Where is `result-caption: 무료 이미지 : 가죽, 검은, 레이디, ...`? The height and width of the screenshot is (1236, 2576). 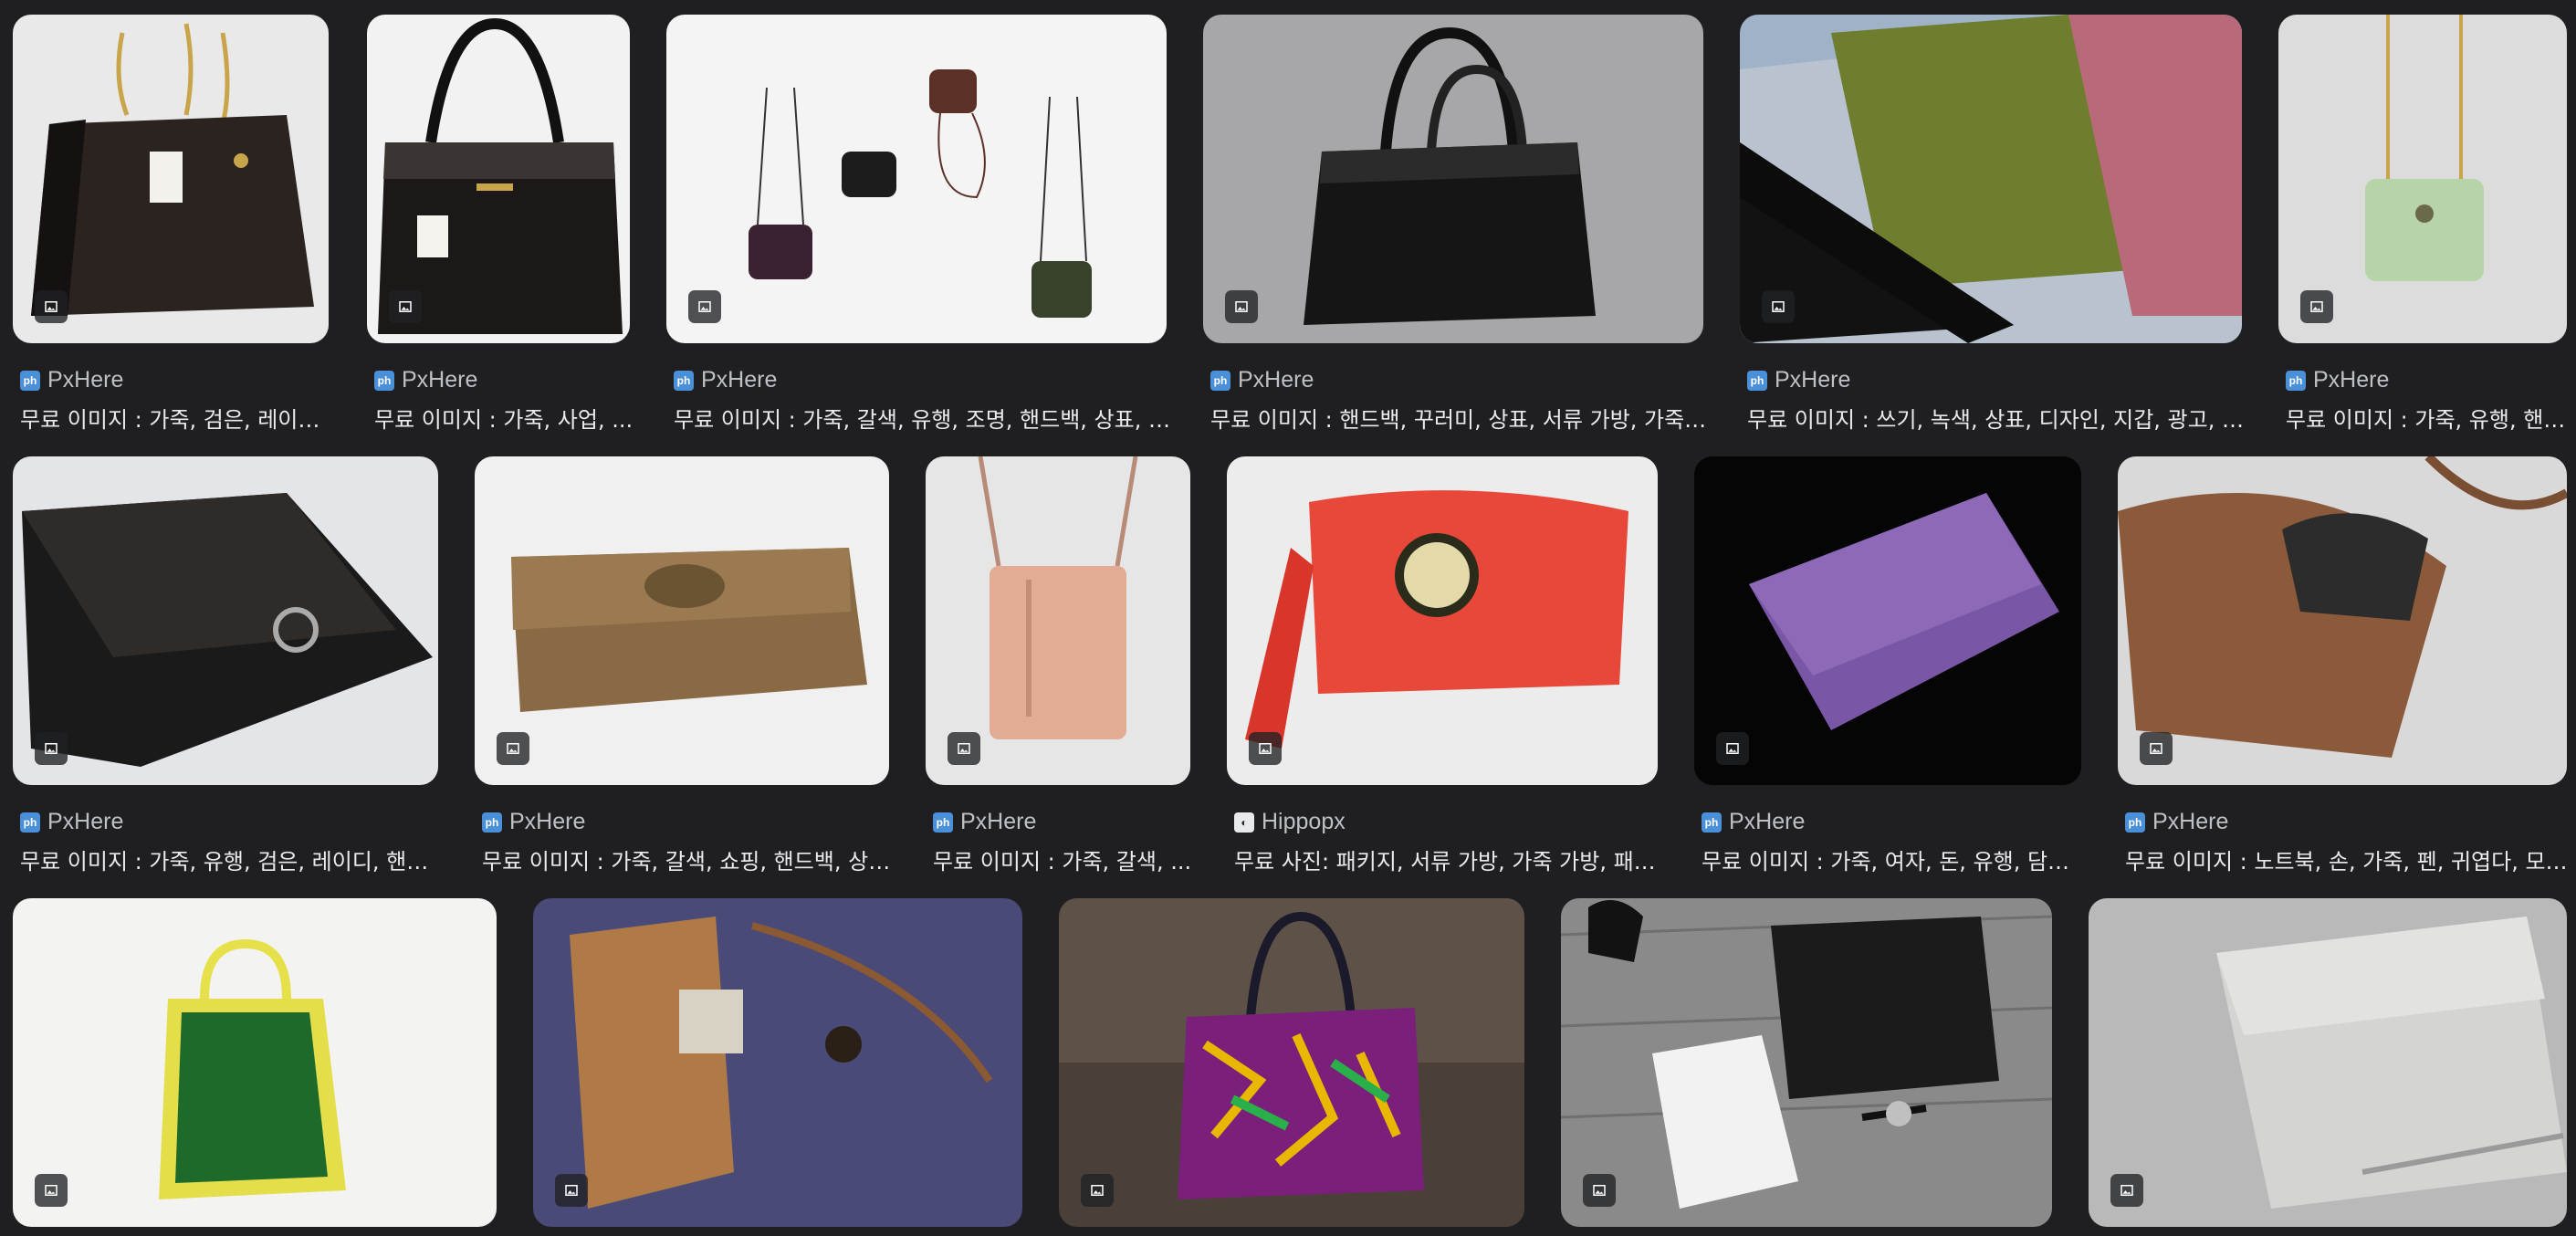
result-caption: 무료 이미지 : 가죽, 검은, 레이디, ... is located at coordinates (178, 418).